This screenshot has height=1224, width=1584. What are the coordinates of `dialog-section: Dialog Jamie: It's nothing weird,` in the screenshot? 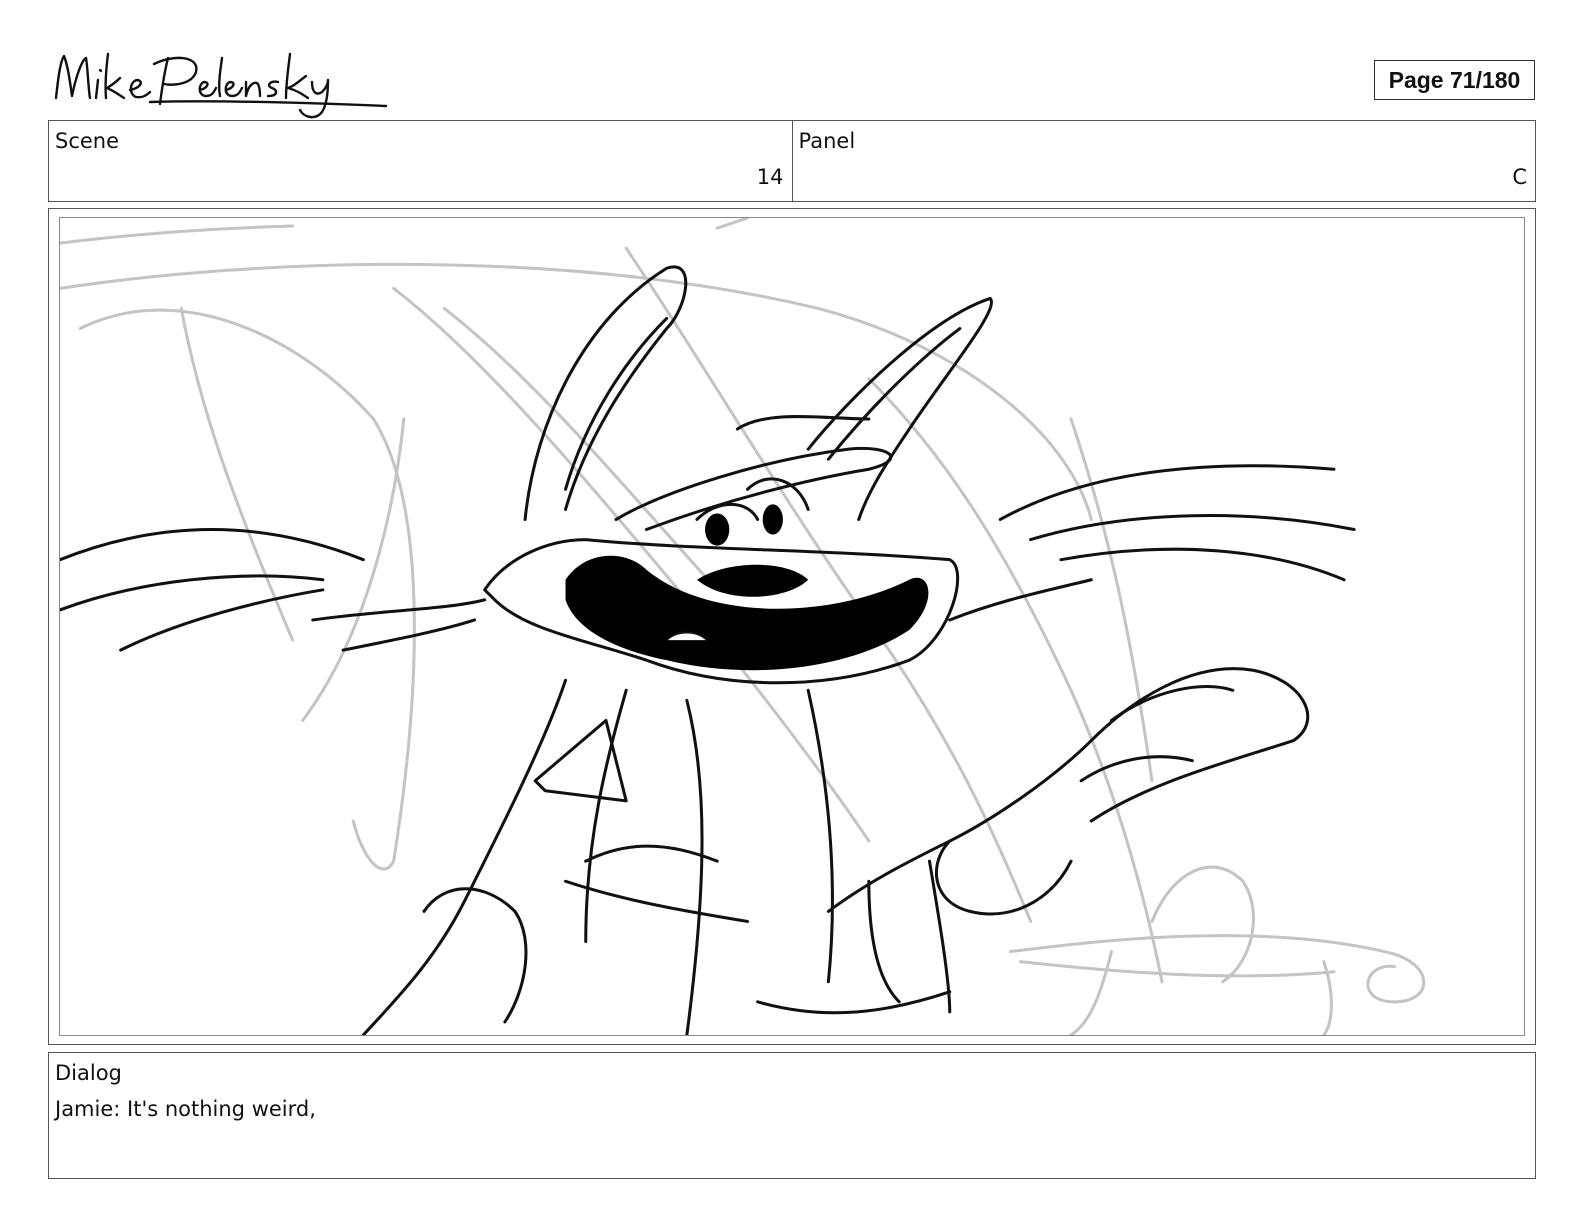 It's located at (792, 1115).